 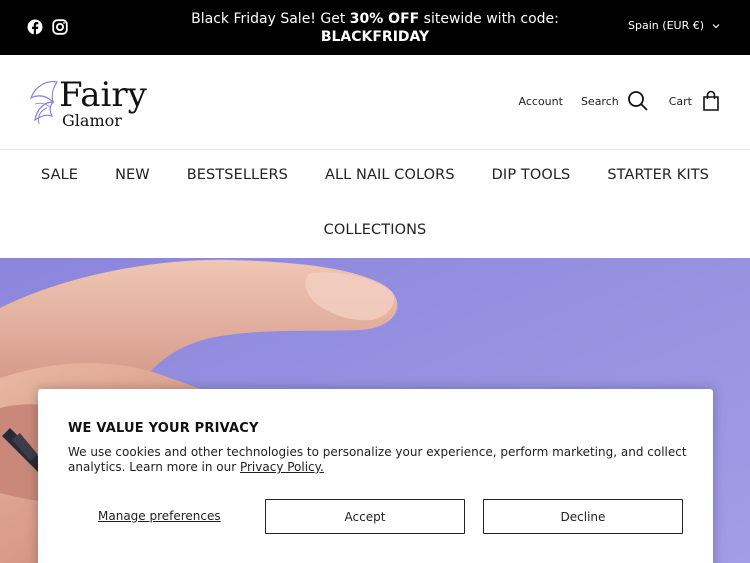 What do you see at coordinates (375, 37) in the screenshot?
I see `discount-code: BLACKFRIDAY` at bounding box center [375, 37].